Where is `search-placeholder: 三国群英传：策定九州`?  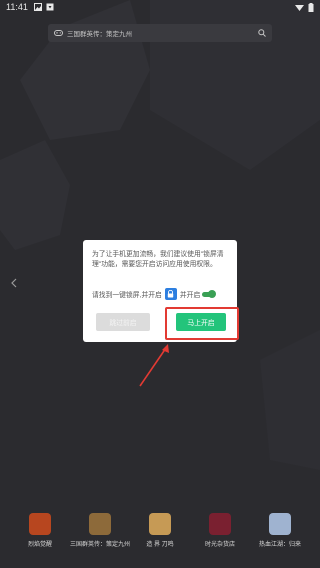 search-placeholder: 三国群英传：策定九州 is located at coordinates (99, 34).